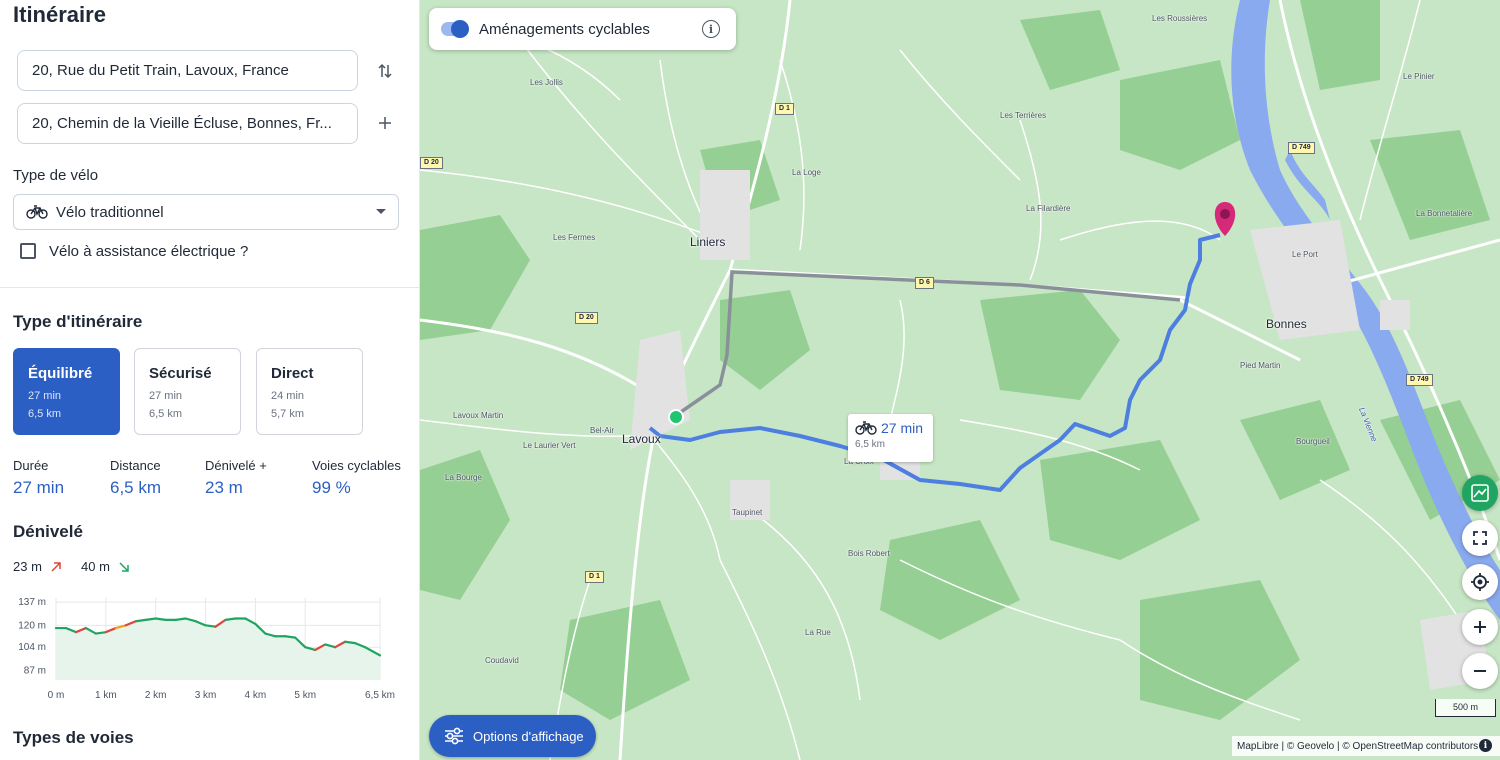  Describe the element at coordinates (890, 438) in the screenshot. I see `route-popup: 27 min 6,5 km` at that location.